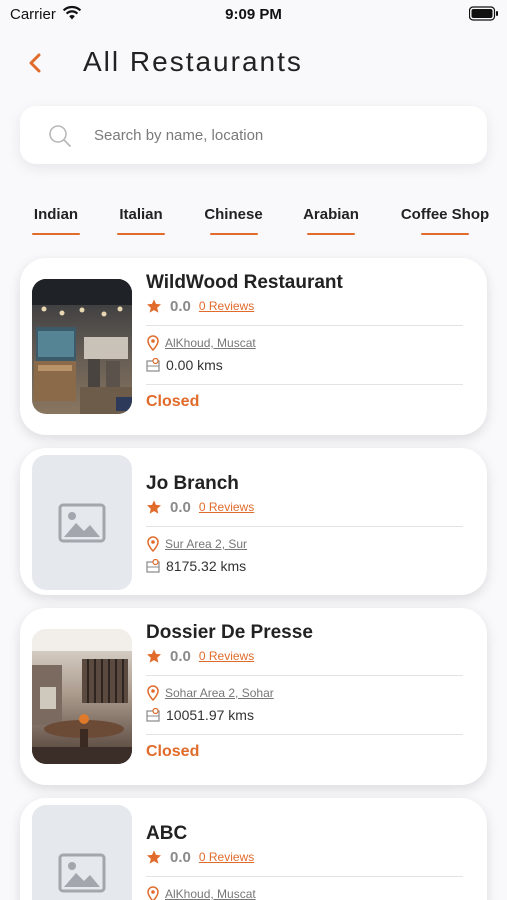 The height and width of the screenshot is (900, 507). Describe the element at coordinates (219, 693) in the screenshot. I see `location-text: Sohar Area 2, Sohar` at that location.